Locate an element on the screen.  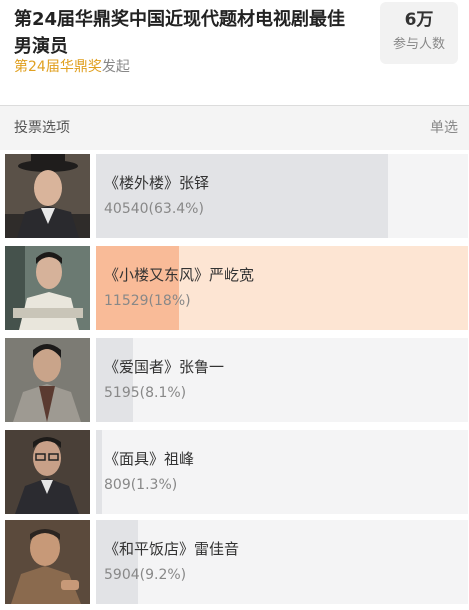
participant-count-label: 参与人数 is located at coordinates (418, 44).